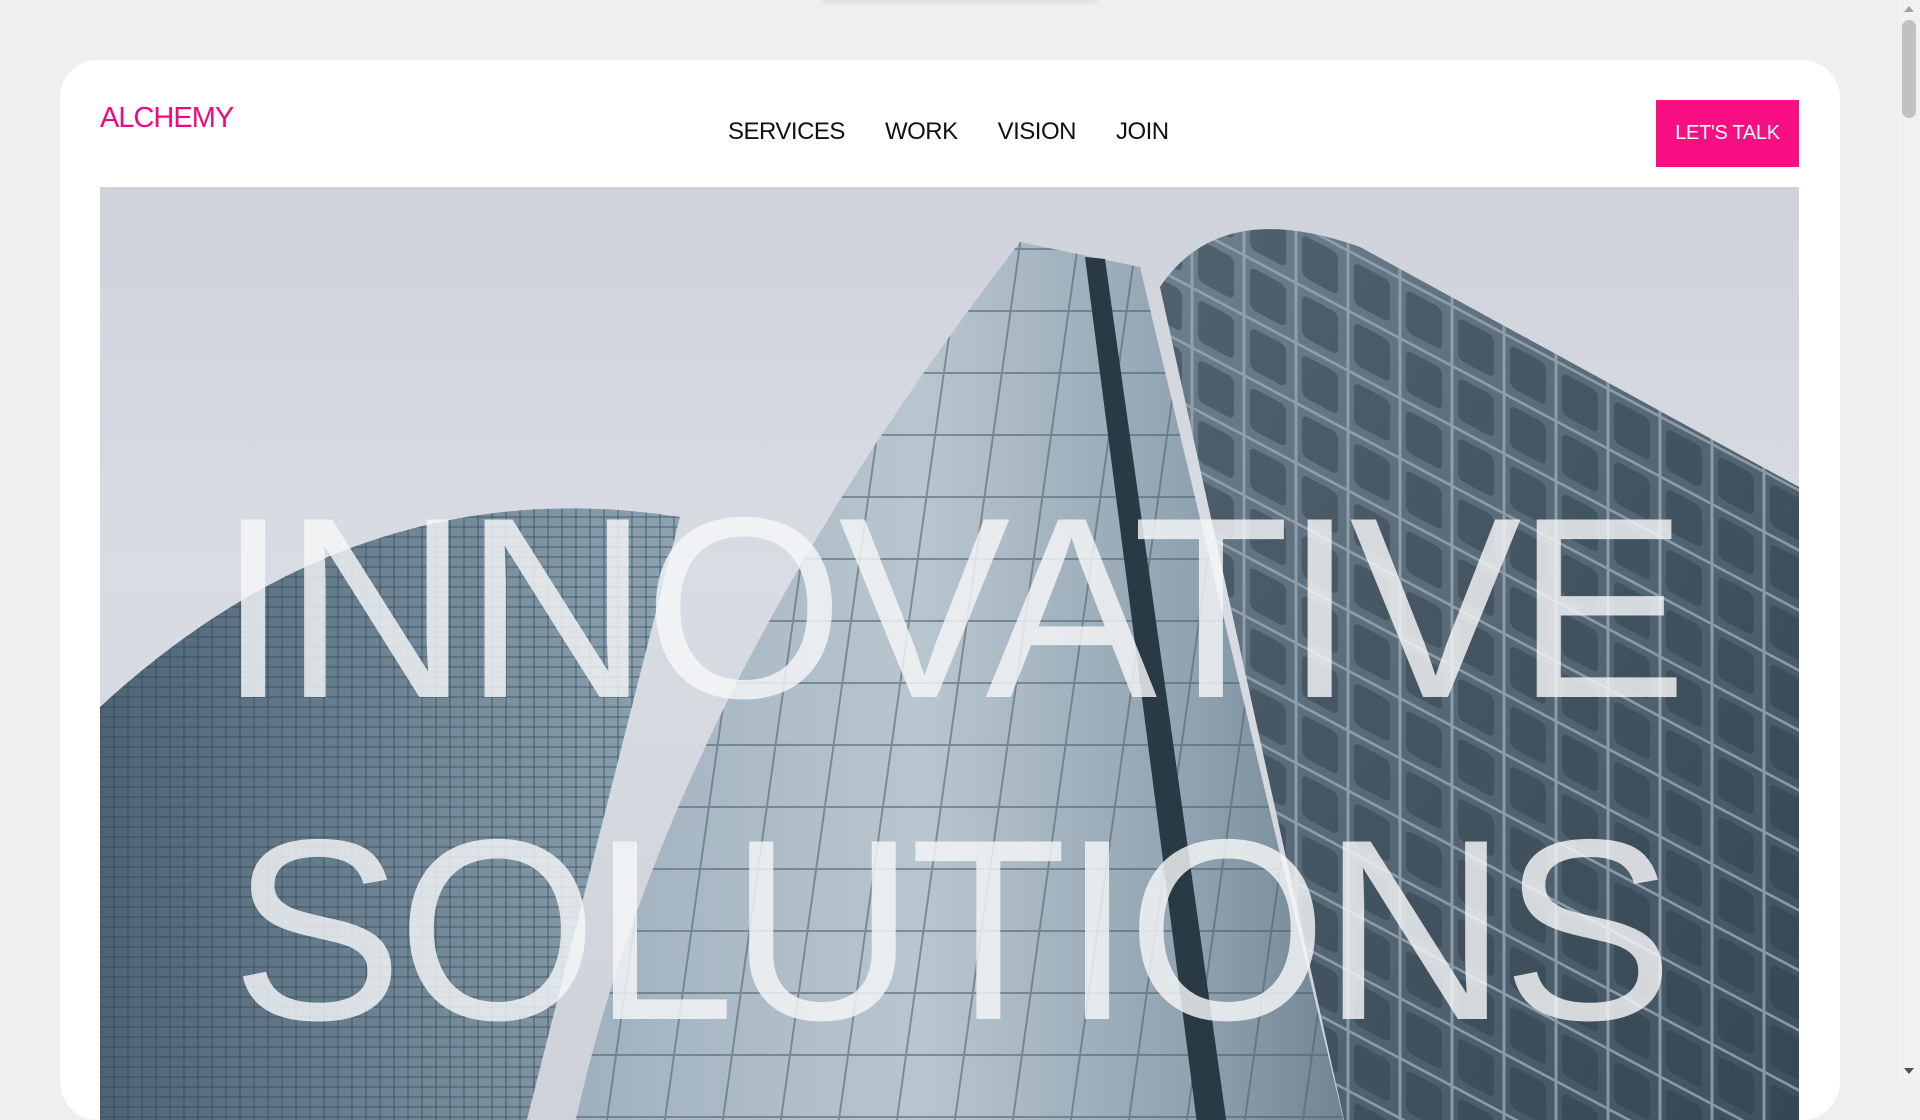 The width and height of the screenshot is (1920, 1120). Describe the element at coordinates (921, 132) in the screenshot. I see `nav-item-work: WORK` at that location.